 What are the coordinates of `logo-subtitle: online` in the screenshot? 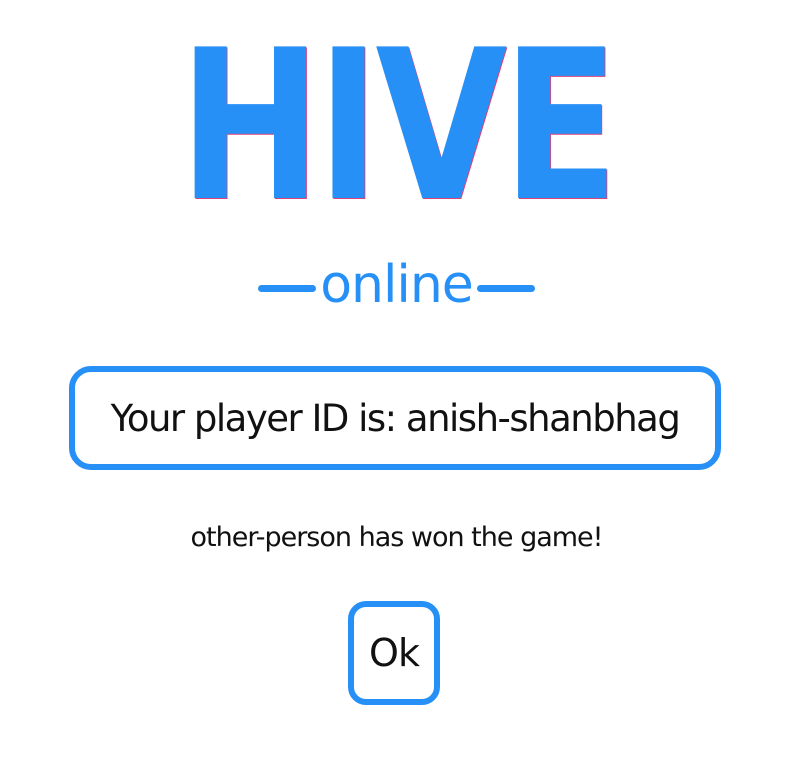 It's located at (396, 287).